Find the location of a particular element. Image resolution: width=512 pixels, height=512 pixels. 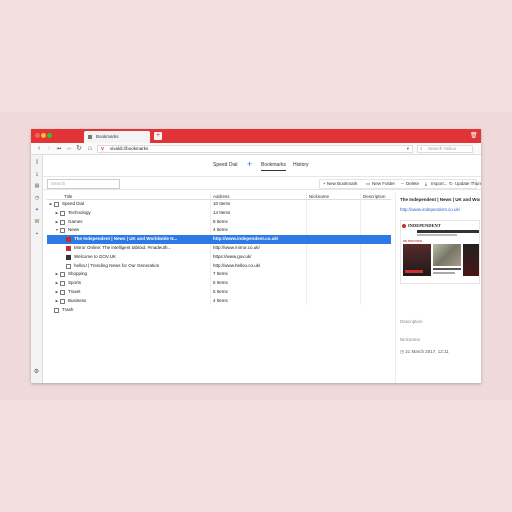

url-text: vivaldi://bookmarks is located at coordinates (129, 148).